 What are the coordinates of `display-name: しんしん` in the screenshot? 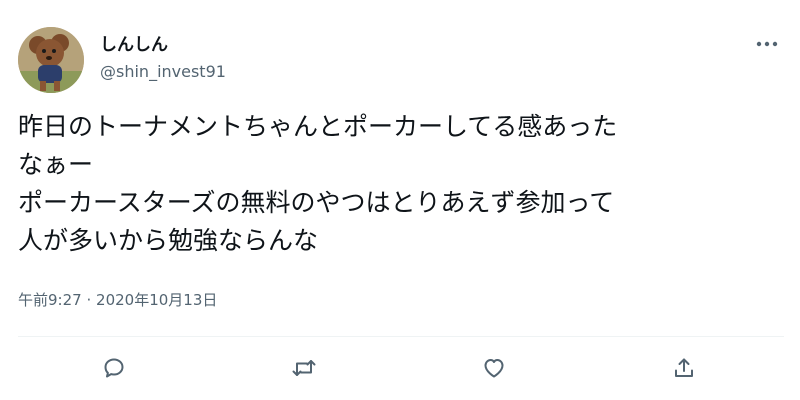 It's located at (134, 45).